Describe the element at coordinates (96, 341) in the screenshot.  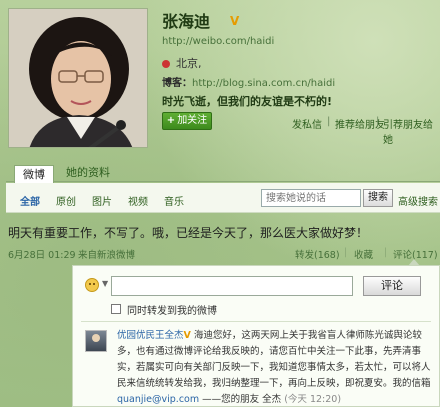
I see `comment-author-avatar` at that location.